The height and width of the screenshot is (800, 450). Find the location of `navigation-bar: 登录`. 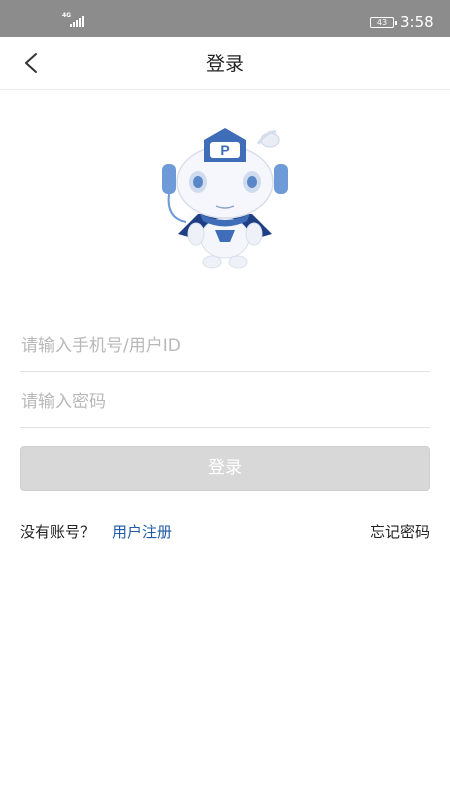

navigation-bar: 登录 is located at coordinates (225, 63).